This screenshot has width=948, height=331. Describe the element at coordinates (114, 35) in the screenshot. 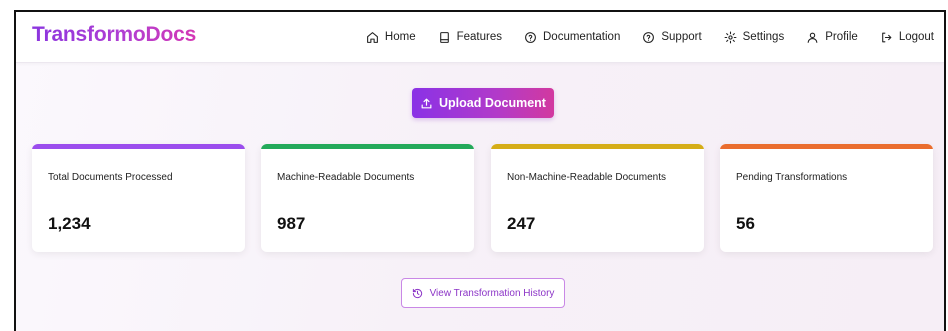

I see `brand-logo: TransformoDocs` at that location.